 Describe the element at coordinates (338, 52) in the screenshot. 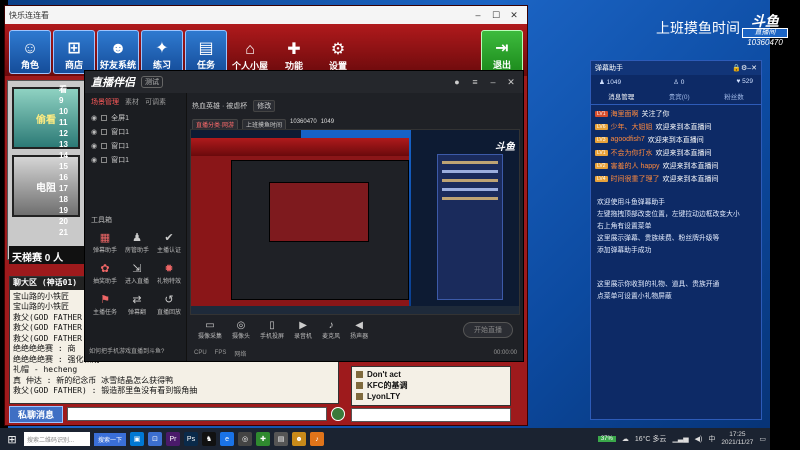

I see `settings-button: ⚙ 设置` at that location.